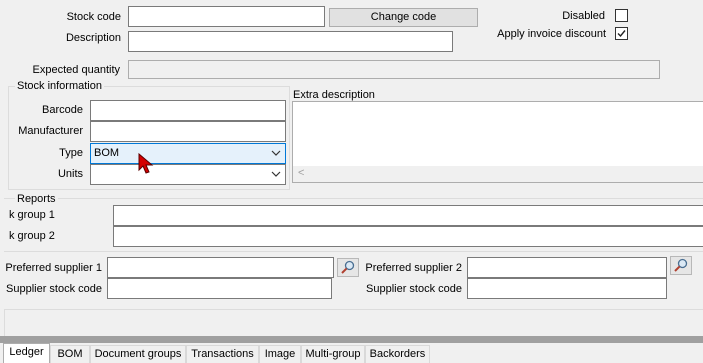  What do you see at coordinates (583, 16) in the screenshot?
I see `disabled-label: Disabled` at bounding box center [583, 16].